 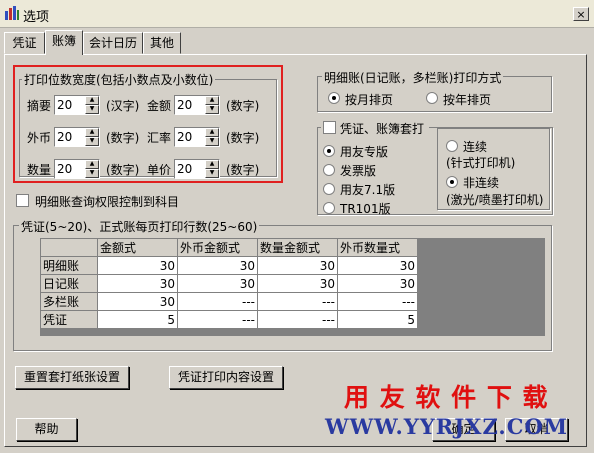 I want to click on help-button: 帮助, so click(x=46, y=429).